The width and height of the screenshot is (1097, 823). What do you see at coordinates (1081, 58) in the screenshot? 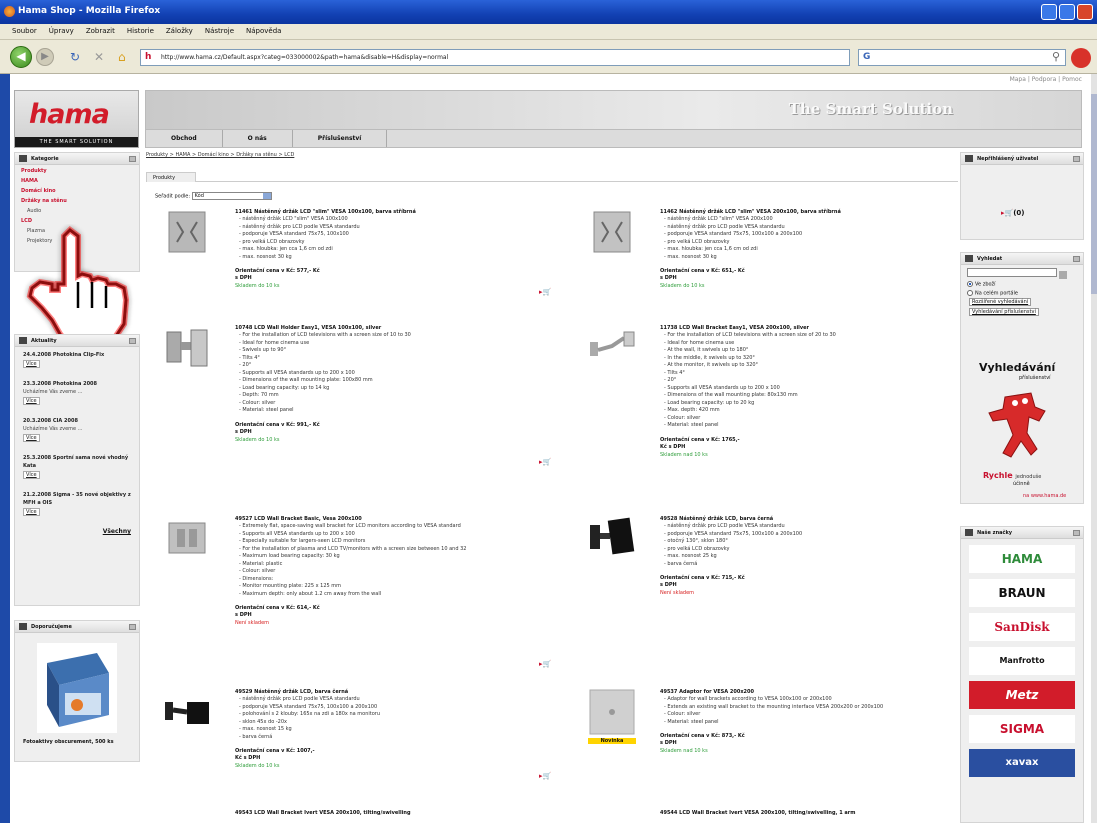
I see `adblock-icon` at bounding box center [1081, 58].